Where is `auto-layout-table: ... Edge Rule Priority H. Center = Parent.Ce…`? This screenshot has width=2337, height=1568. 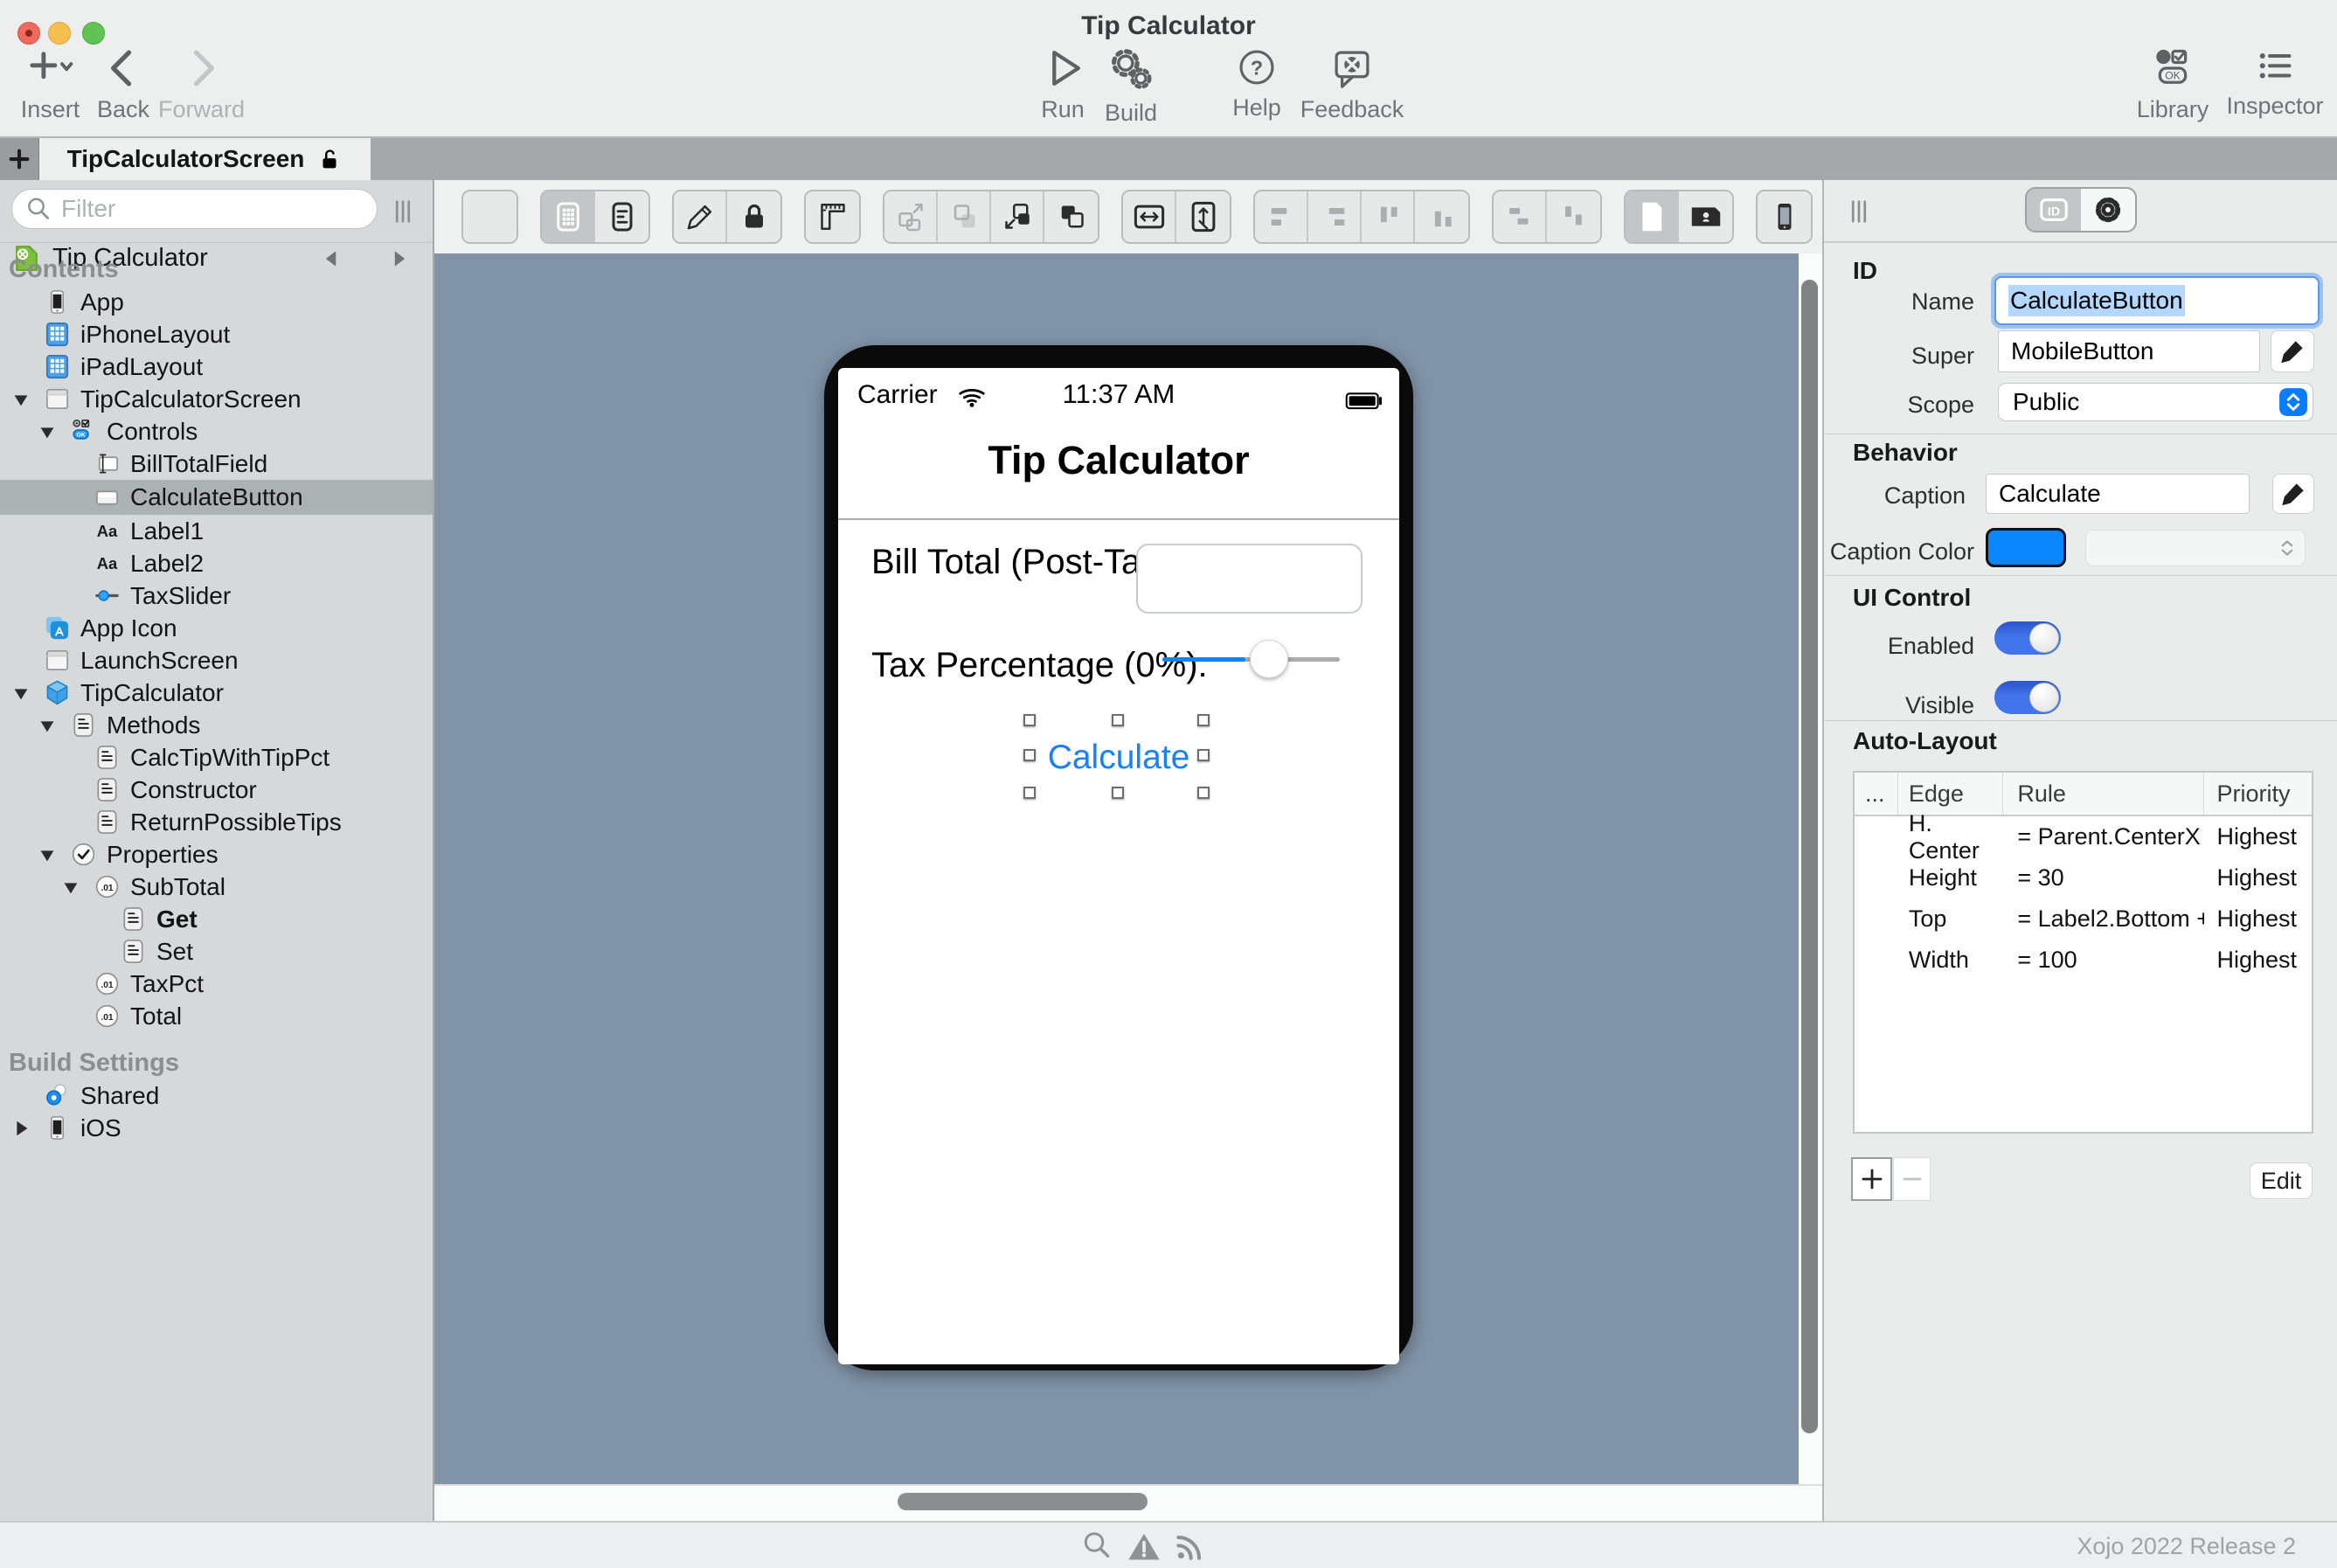 auto-layout-table: ... Edge Rule Priority H. Center = Parent.Ce… is located at coordinates (2083, 953).